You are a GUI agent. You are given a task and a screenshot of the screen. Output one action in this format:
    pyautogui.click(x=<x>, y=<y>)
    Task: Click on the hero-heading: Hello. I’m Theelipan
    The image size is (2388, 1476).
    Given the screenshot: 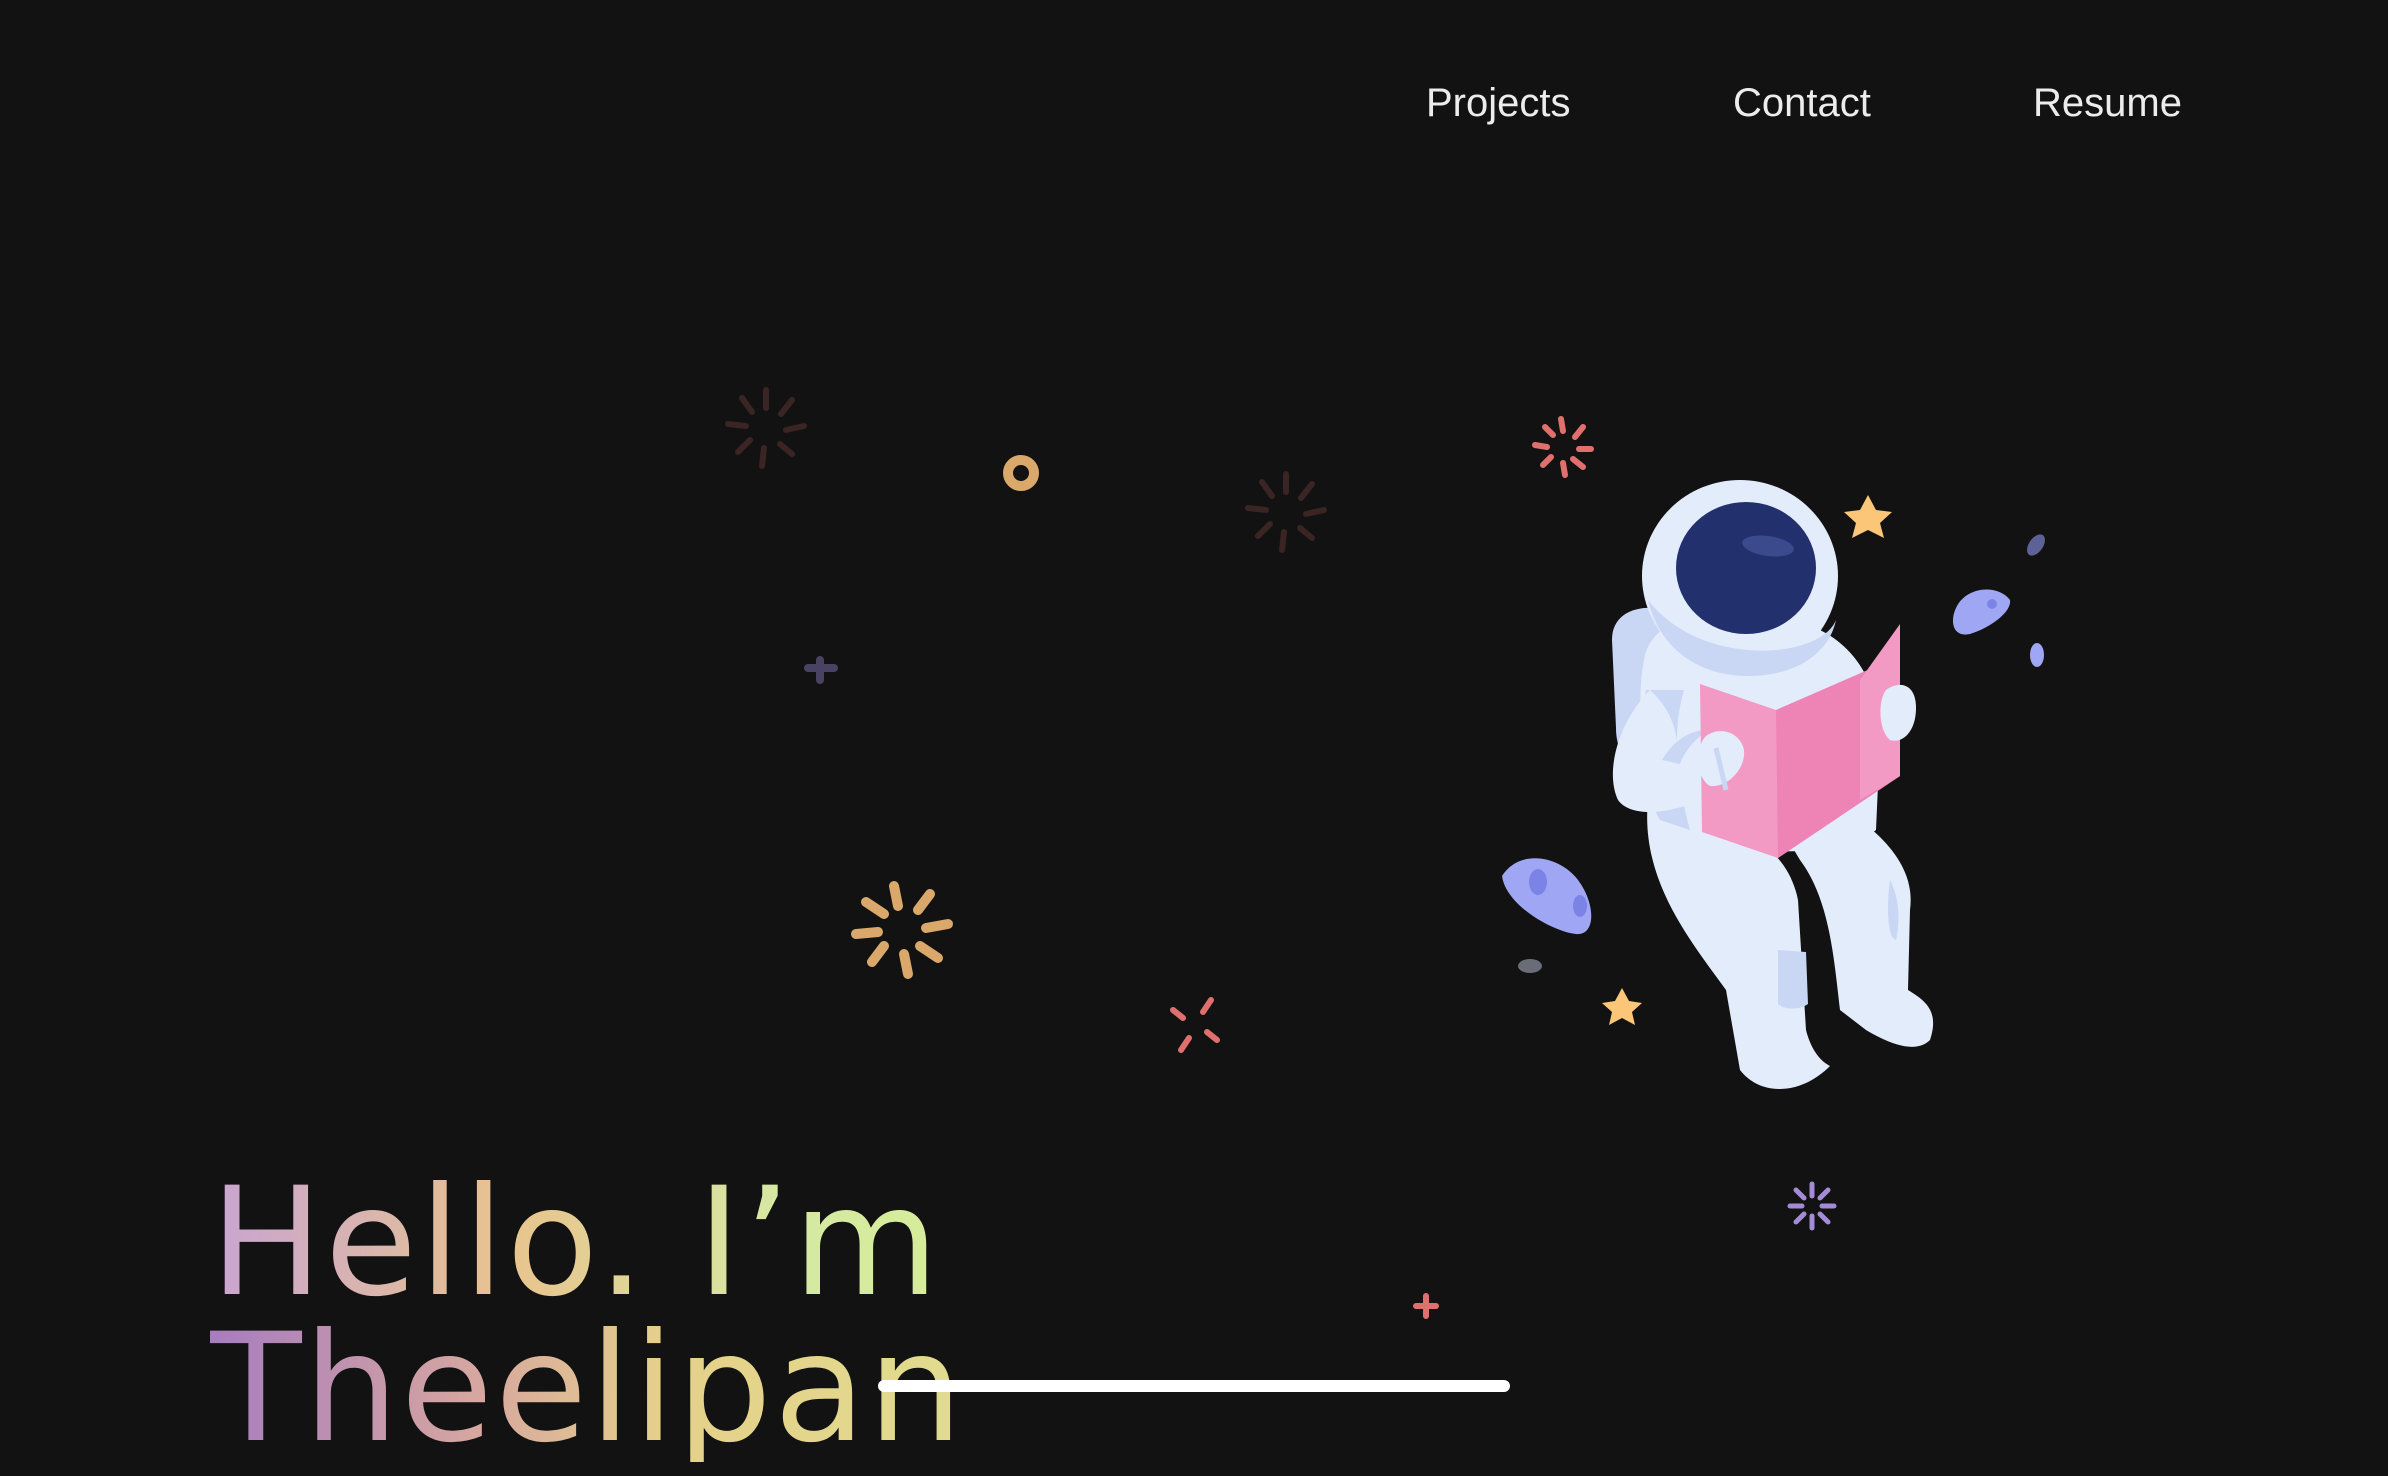 What is the action you would take?
    pyautogui.click(x=587, y=1322)
    